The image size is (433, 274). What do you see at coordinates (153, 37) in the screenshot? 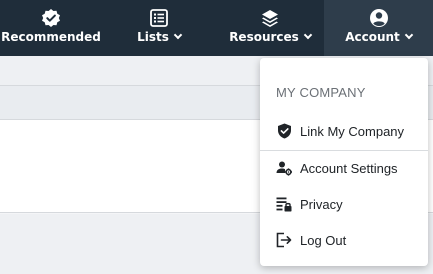
I see `nav-lists-label: Lists` at bounding box center [153, 37].